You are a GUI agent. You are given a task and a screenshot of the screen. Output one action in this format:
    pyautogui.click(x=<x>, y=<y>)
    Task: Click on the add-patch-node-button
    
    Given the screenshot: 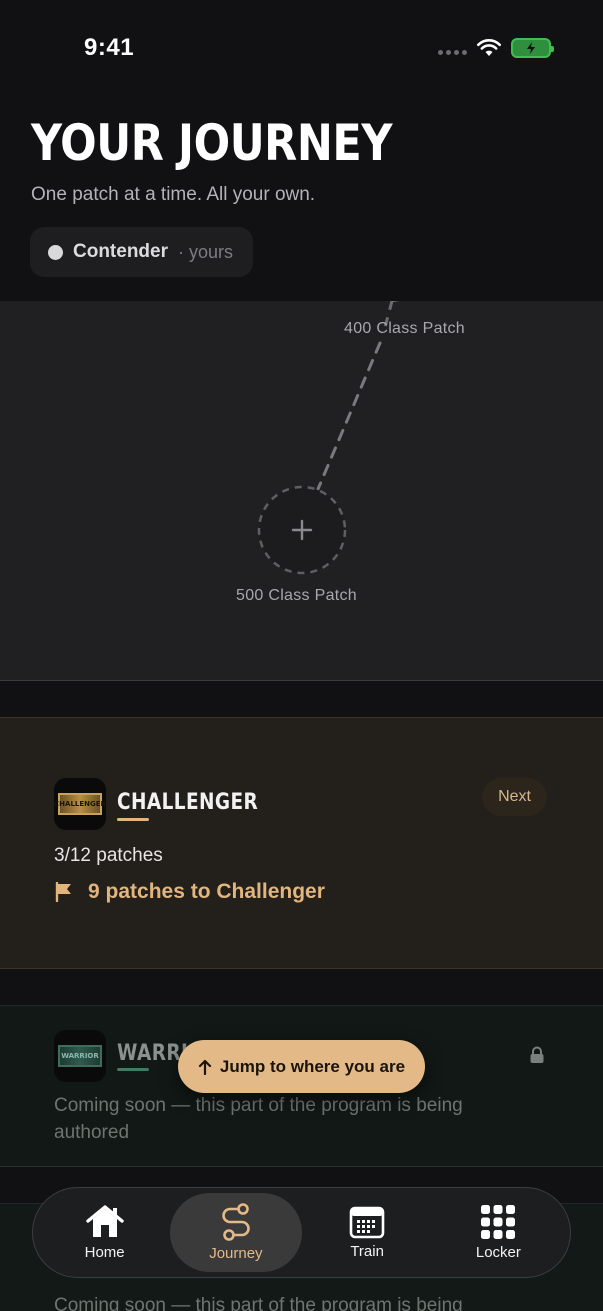 What is the action you would take?
    pyautogui.click(x=302, y=530)
    